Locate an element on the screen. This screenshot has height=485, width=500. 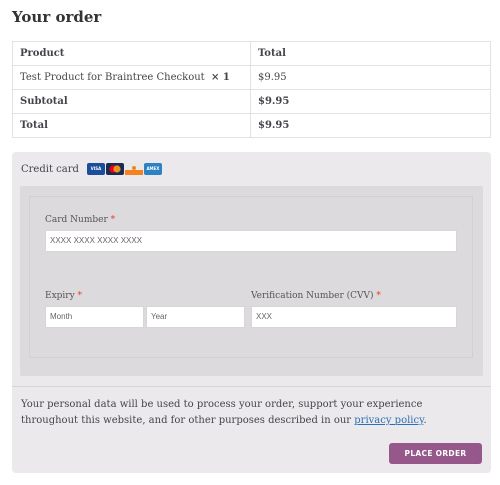
expiry-month-field: Month is located at coordinates (94, 317).